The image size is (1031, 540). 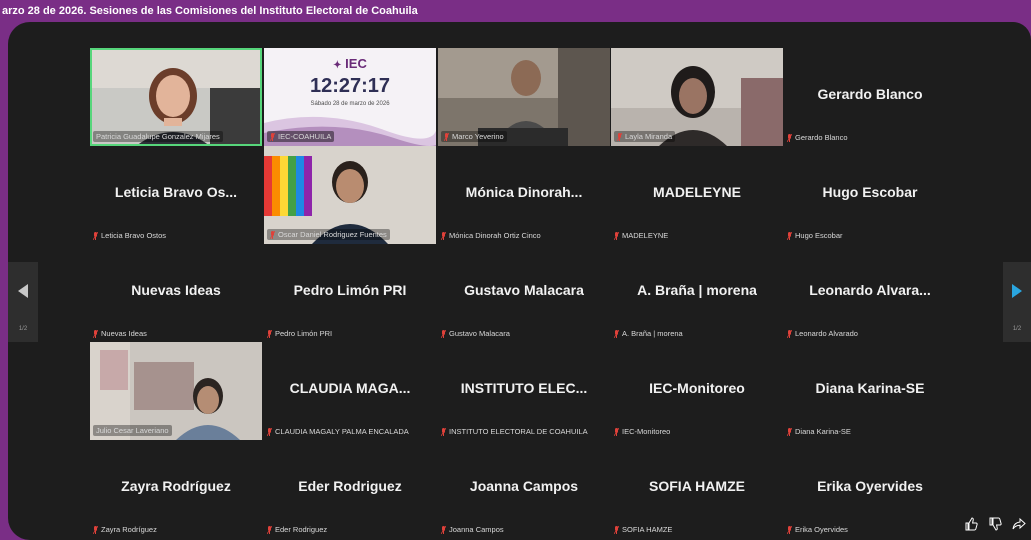 What do you see at coordinates (476, 529) in the screenshot?
I see `participant-name: Joanna Campos` at bounding box center [476, 529].